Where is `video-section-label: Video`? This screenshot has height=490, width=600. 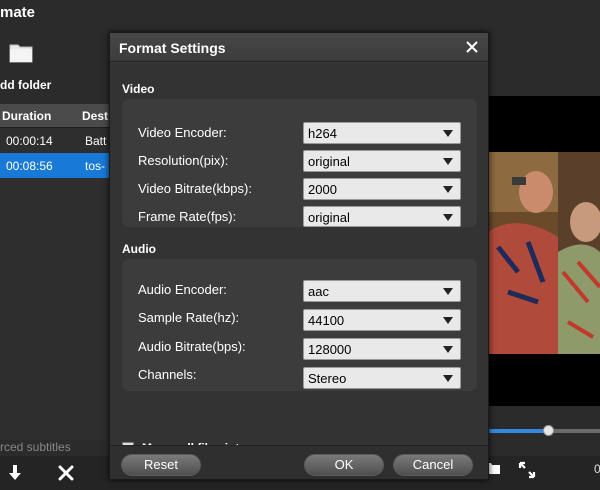 video-section-label: Video is located at coordinates (138, 89).